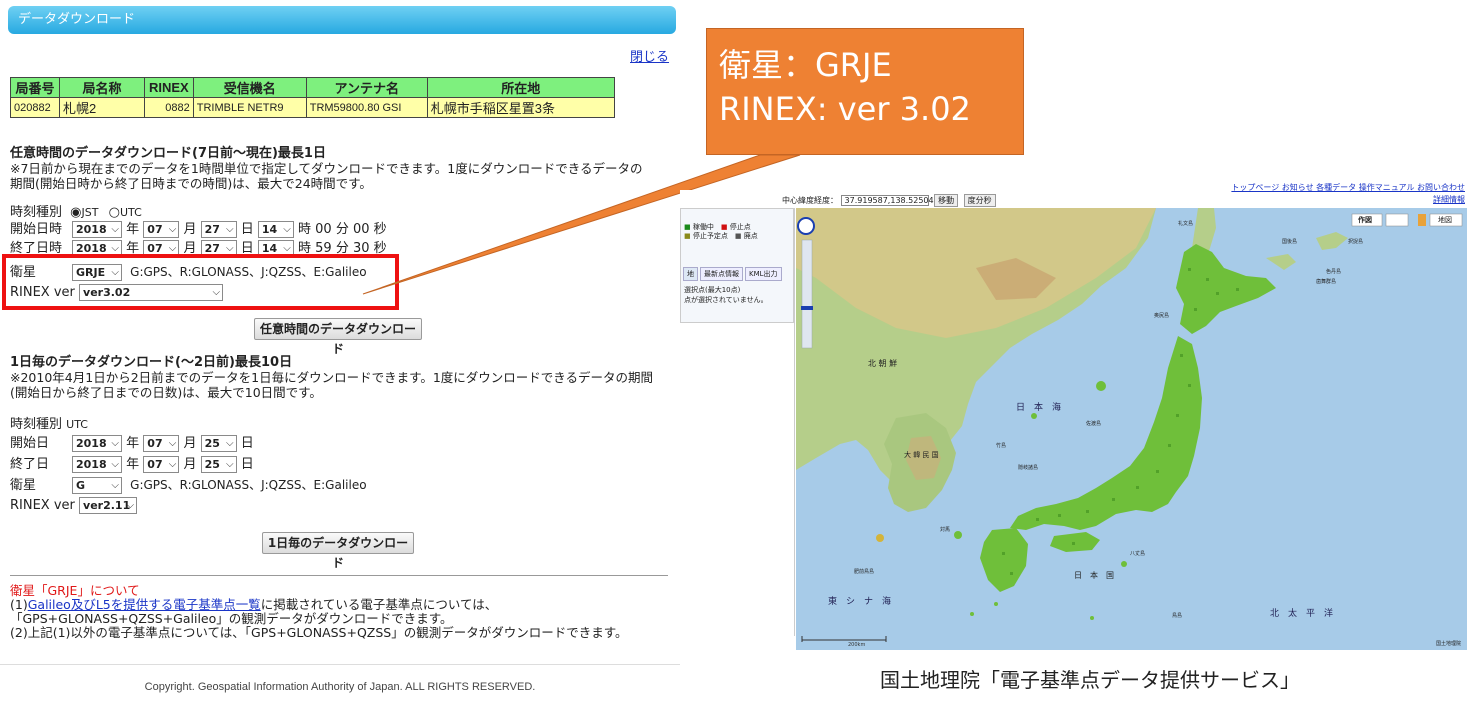 The width and height of the screenshot is (1467, 712). Describe the element at coordinates (710, 236) in the screenshot. I see `legend-label: 停止予定点` at that location.